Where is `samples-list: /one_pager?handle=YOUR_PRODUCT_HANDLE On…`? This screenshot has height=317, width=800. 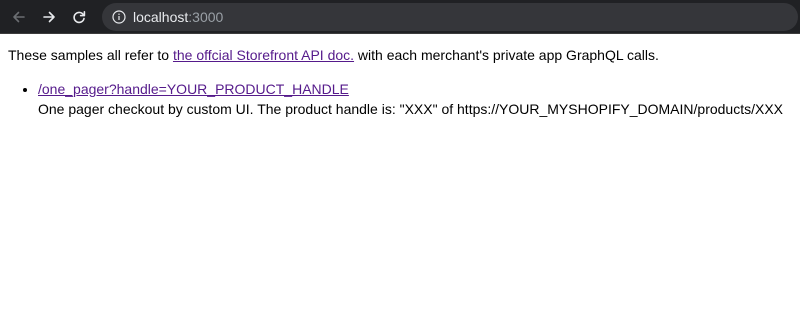 samples-list: /one_pager?handle=YOUR_PRODUCT_HANDLE On… is located at coordinates (400, 99).